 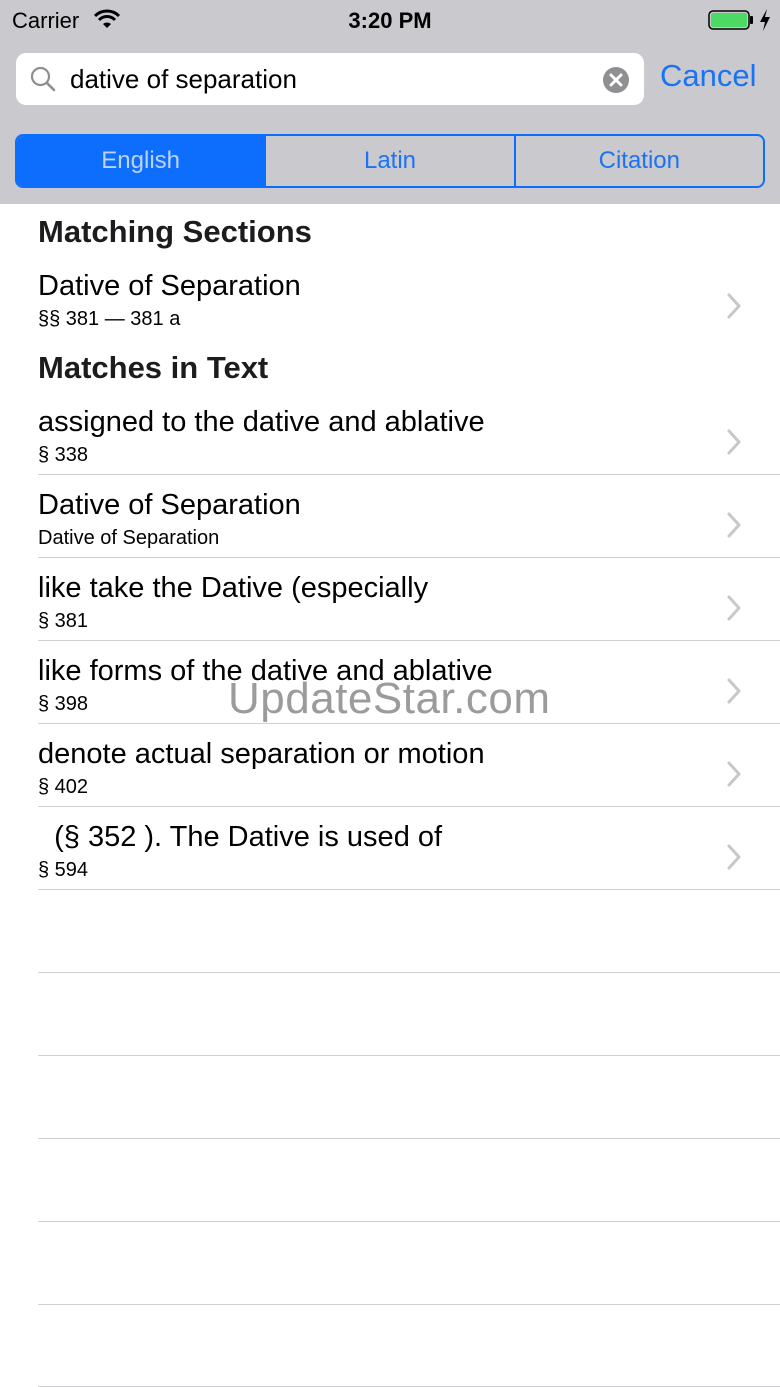 What do you see at coordinates (708, 76) in the screenshot?
I see `cancel-button: Cancel` at bounding box center [708, 76].